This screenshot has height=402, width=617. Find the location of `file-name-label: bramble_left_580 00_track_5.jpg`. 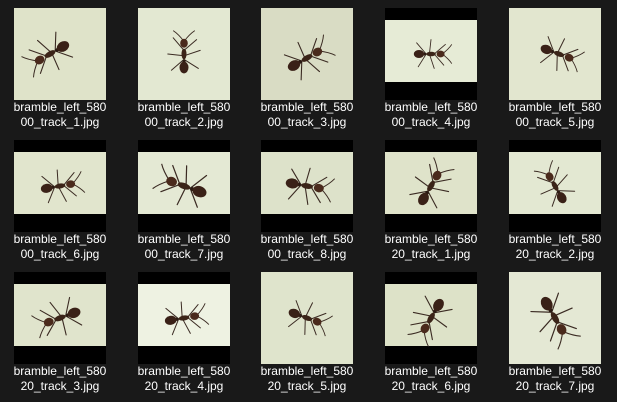

file-name-label: bramble_left_580 00_track_5.jpg is located at coordinates (555, 115).